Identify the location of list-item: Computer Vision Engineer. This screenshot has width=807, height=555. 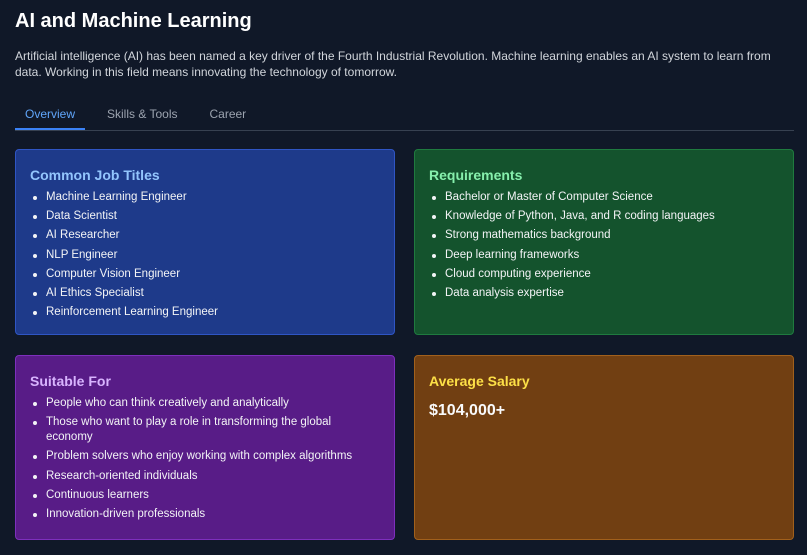
(206, 274).